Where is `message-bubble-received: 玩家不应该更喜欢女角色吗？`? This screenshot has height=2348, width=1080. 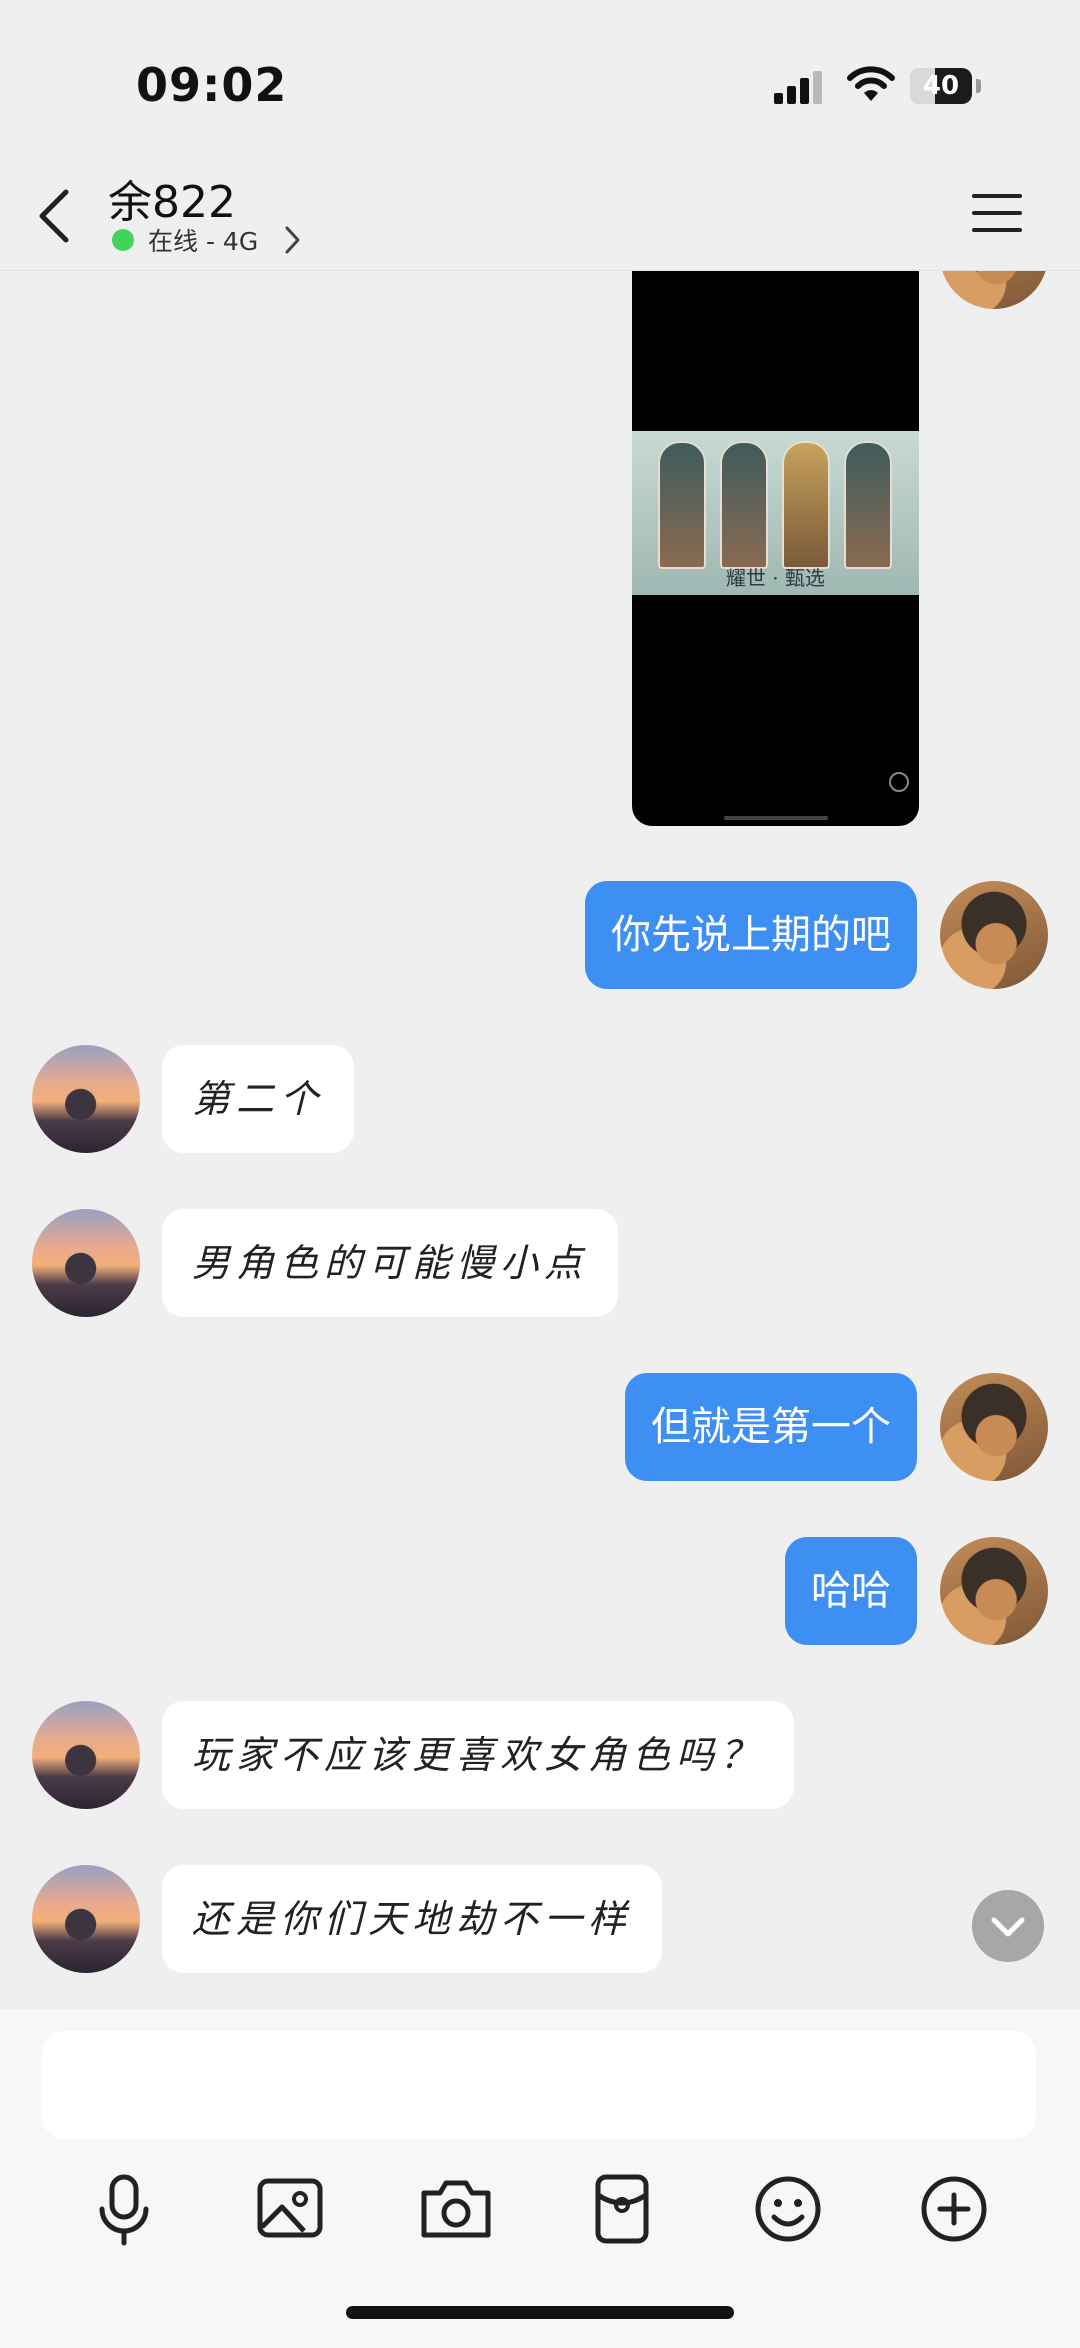
message-bubble-received: 玩家不应该更喜欢女角色吗？ is located at coordinates (478, 1755).